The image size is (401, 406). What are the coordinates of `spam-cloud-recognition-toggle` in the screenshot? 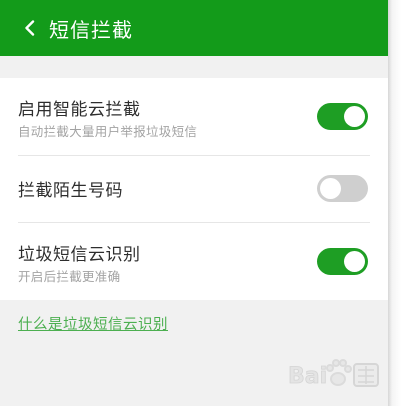 It's located at (342, 261).